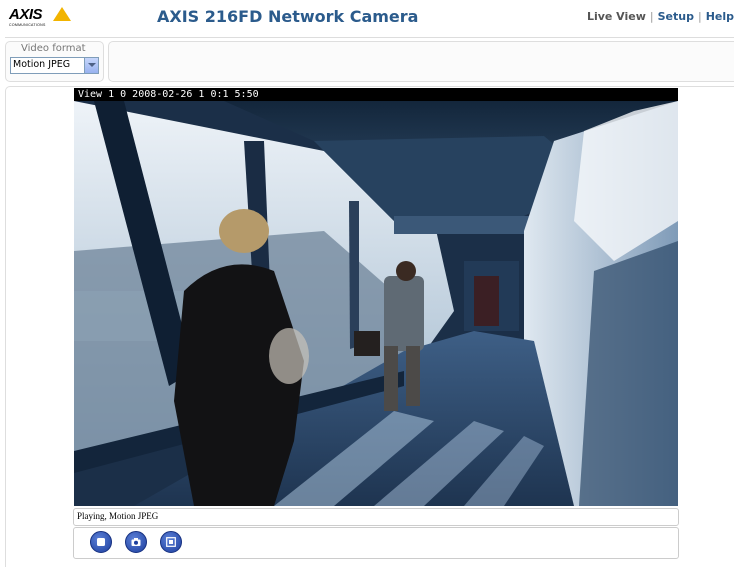 The image size is (734, 567). What do you see at coordinates (421, 61) in the screenshot?
I see `toolbar-panel` at bounding box center [421, 61].